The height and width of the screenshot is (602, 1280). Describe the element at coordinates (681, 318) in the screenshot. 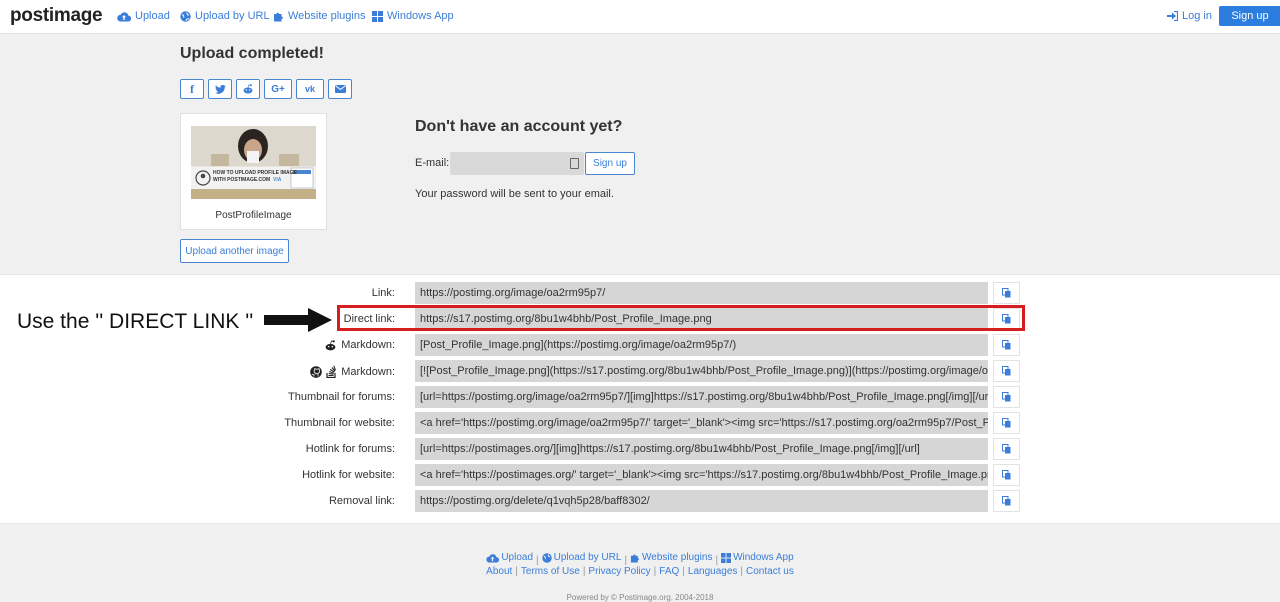

I see `direct-link-highlight-box` at that location.